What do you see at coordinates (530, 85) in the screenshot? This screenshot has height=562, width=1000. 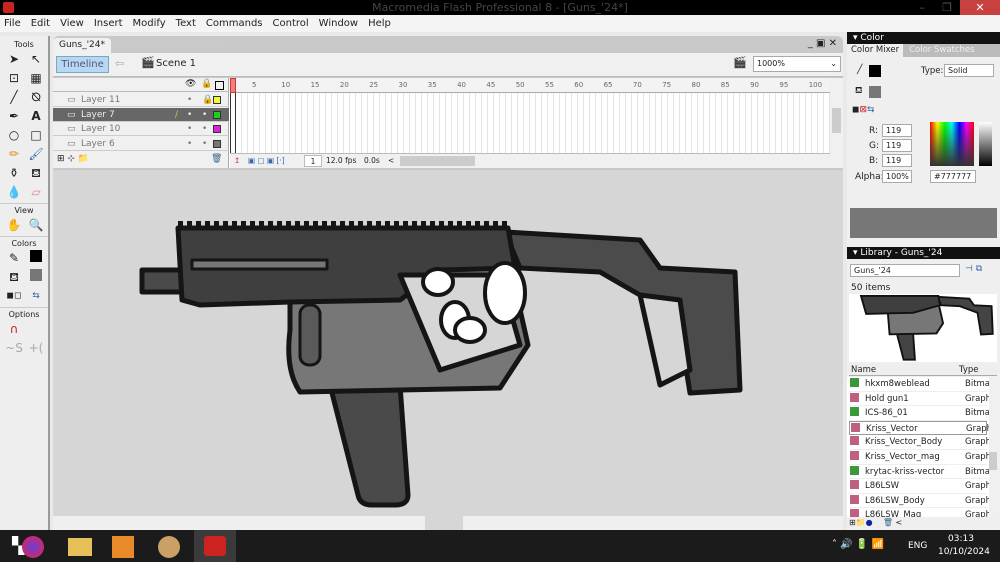 I see `frame-ruler: 5 10 15 20 25 30 35 40 45 50 55 60 65 70 75 80 85 90 95 100` at bounding box center [530, 85].